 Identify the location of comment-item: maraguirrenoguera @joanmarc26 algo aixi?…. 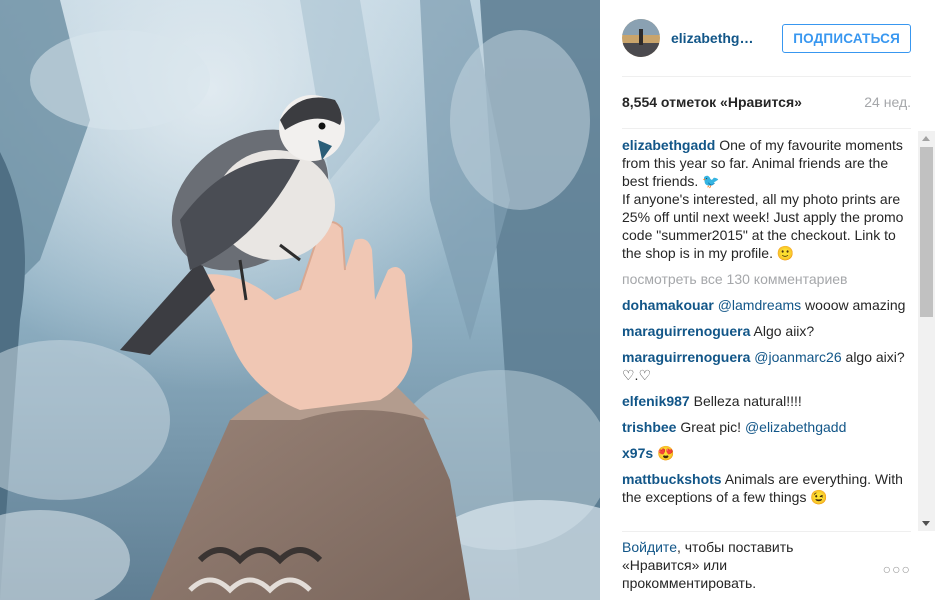
(770, 366).